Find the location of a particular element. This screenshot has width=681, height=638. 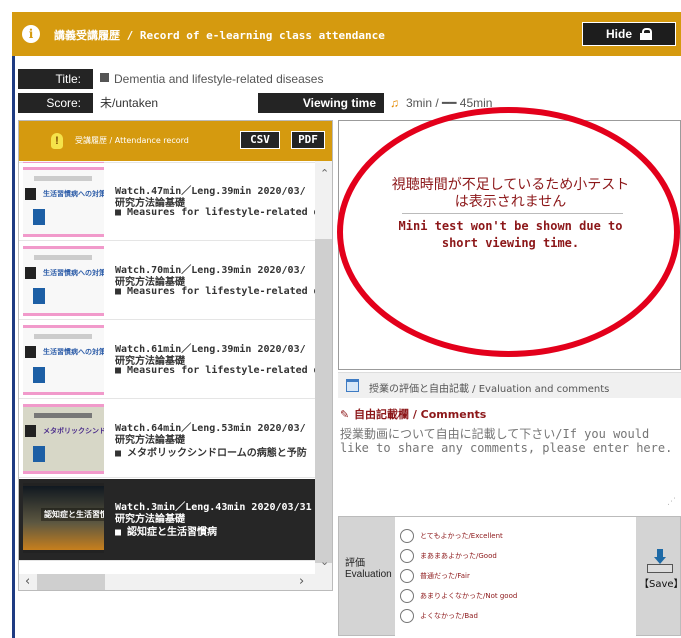

lecture-title: ■ 認知症と生活習慣病 is located at coordinates (166, 532).